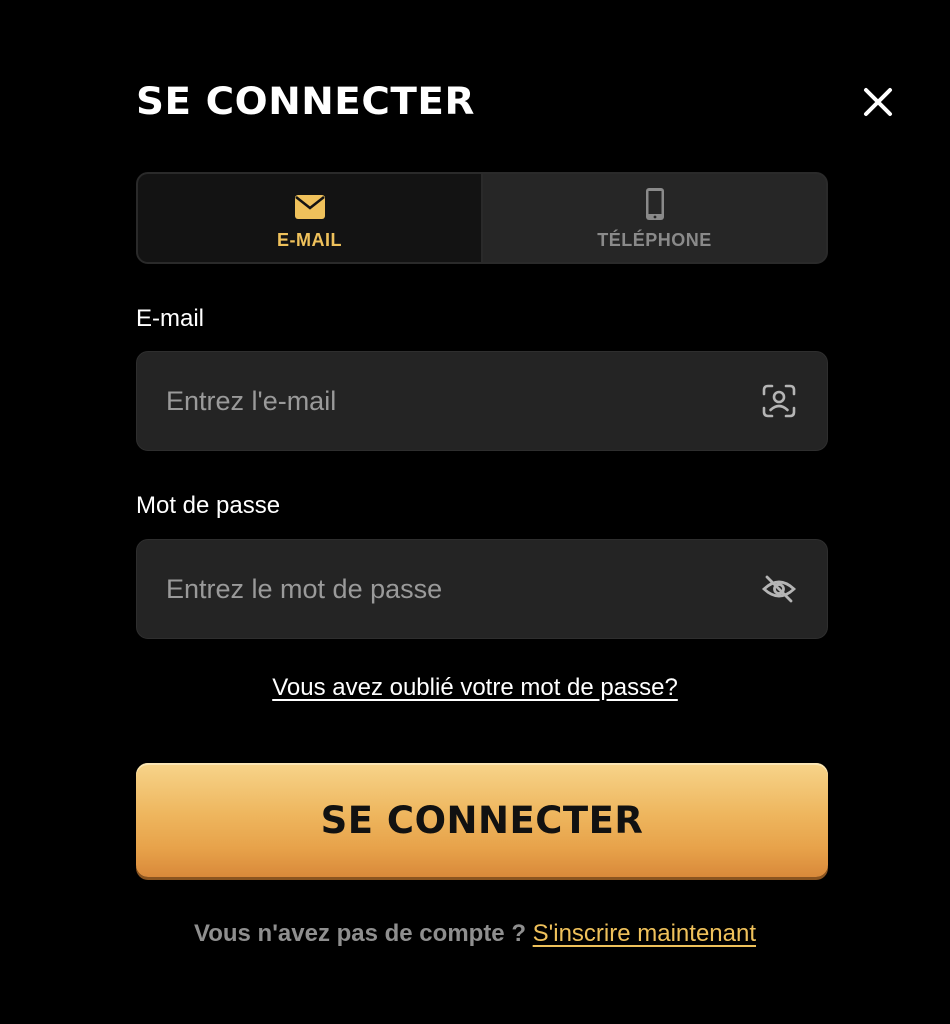  What do you see at coordinates (482, 820) in the screenshot?
I see `login-submit-button: SE CONNECTER` at bounding box center [482, 820].